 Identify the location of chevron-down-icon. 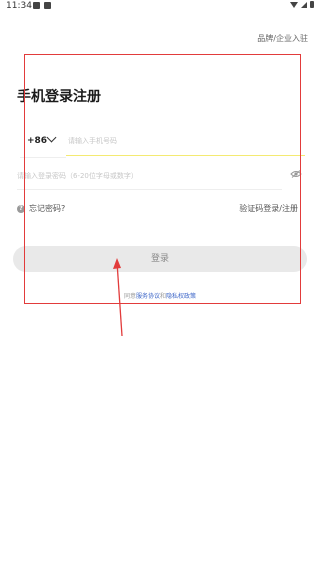
(51, 137).